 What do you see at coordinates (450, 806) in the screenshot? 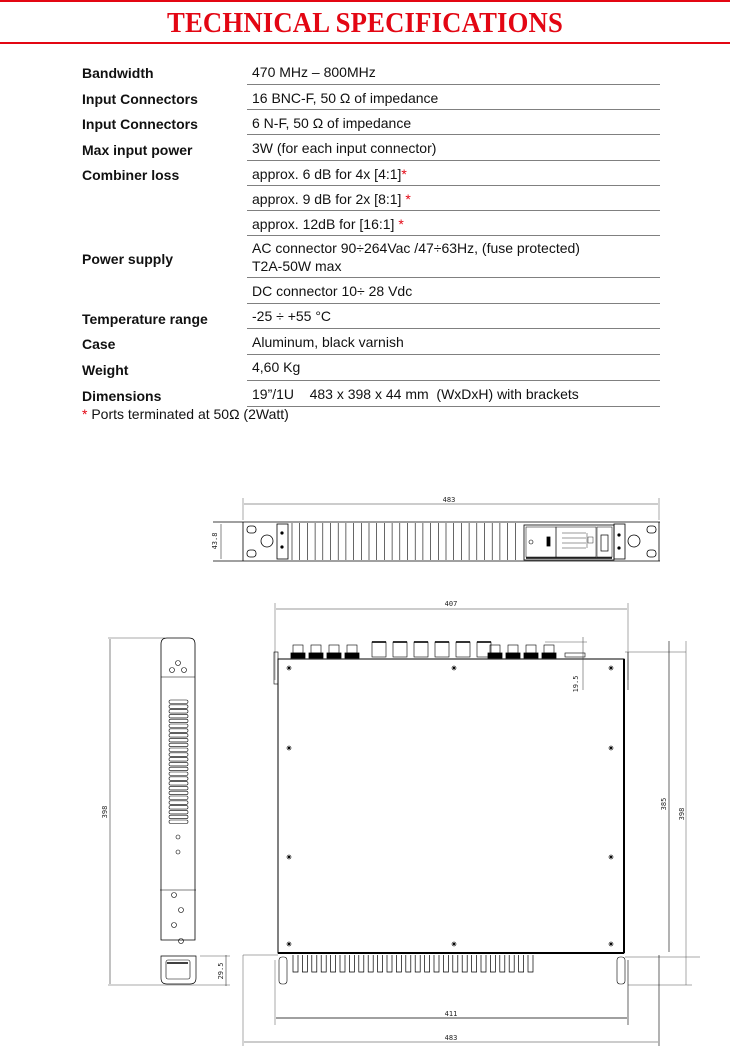
I see `chassis-screws` at bounding box center [450, 806].